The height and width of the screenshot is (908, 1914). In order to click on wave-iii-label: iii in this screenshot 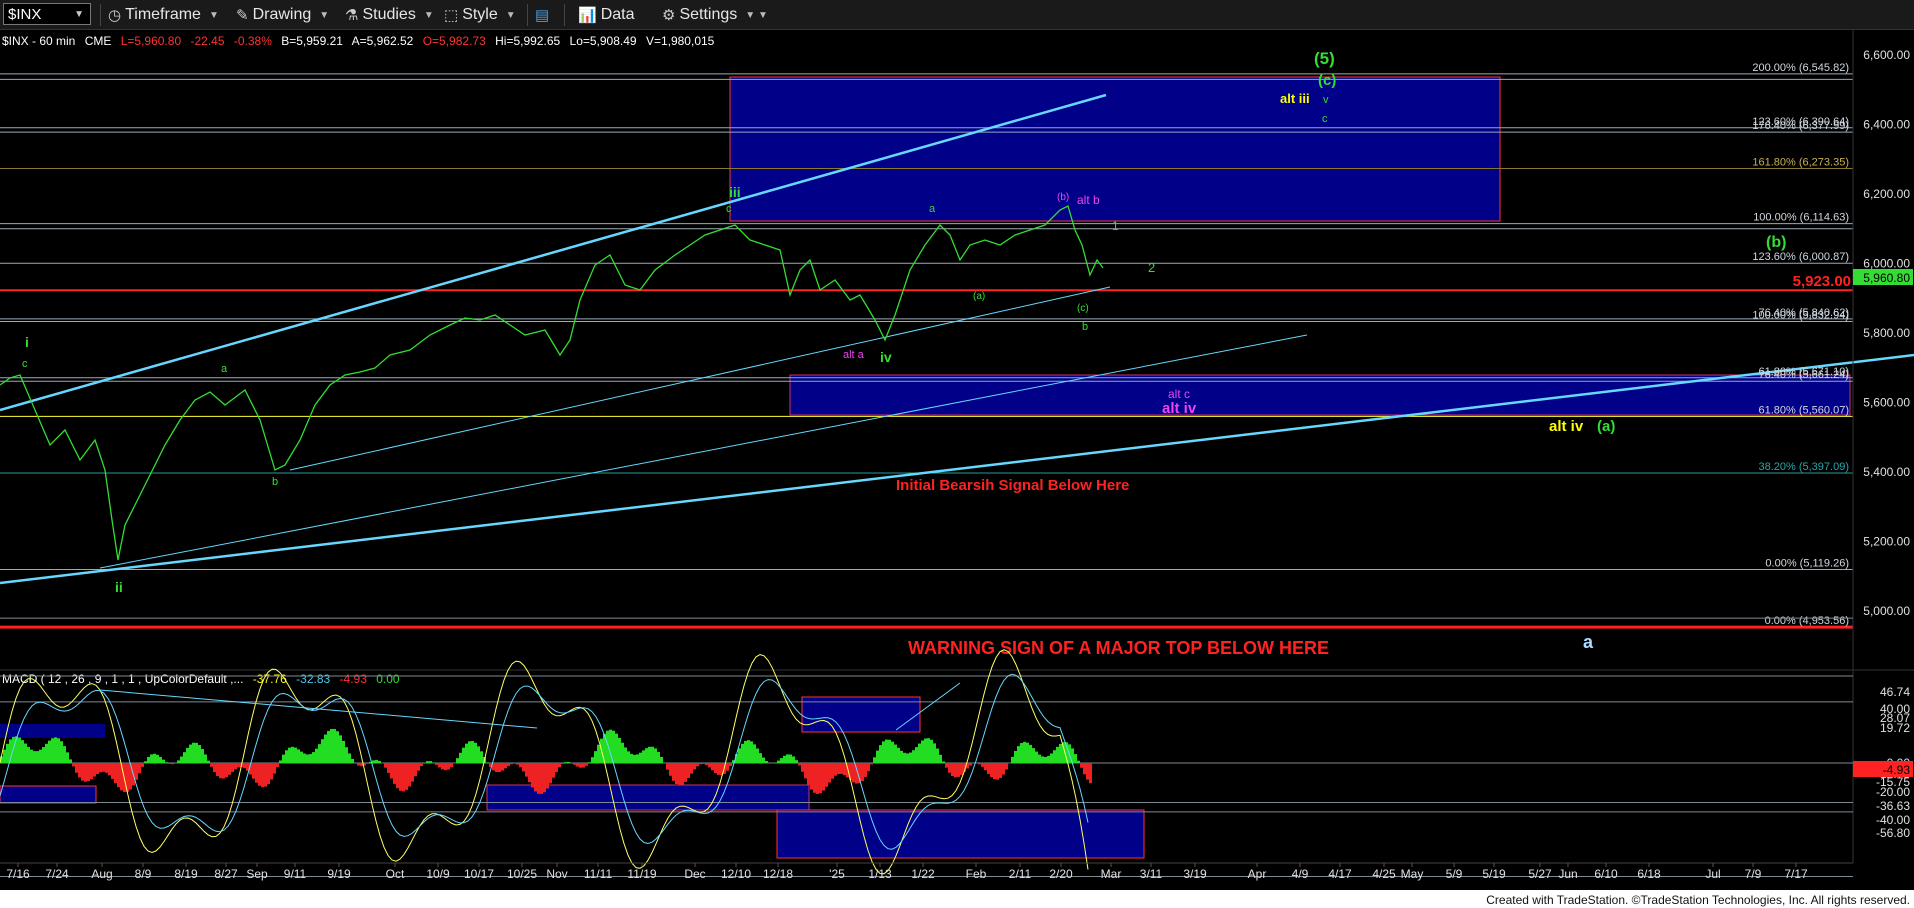, I will do `click(735, 192)`.